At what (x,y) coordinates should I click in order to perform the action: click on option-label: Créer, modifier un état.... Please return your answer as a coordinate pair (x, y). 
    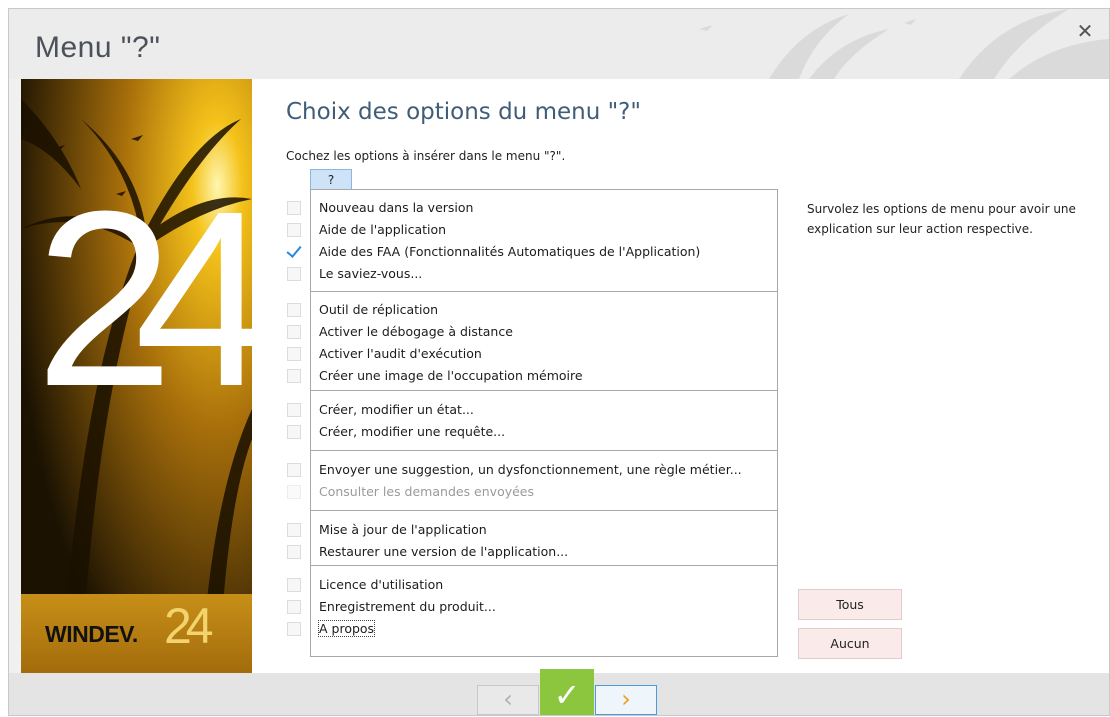
    Looking at the image, I should click on (396, 409).